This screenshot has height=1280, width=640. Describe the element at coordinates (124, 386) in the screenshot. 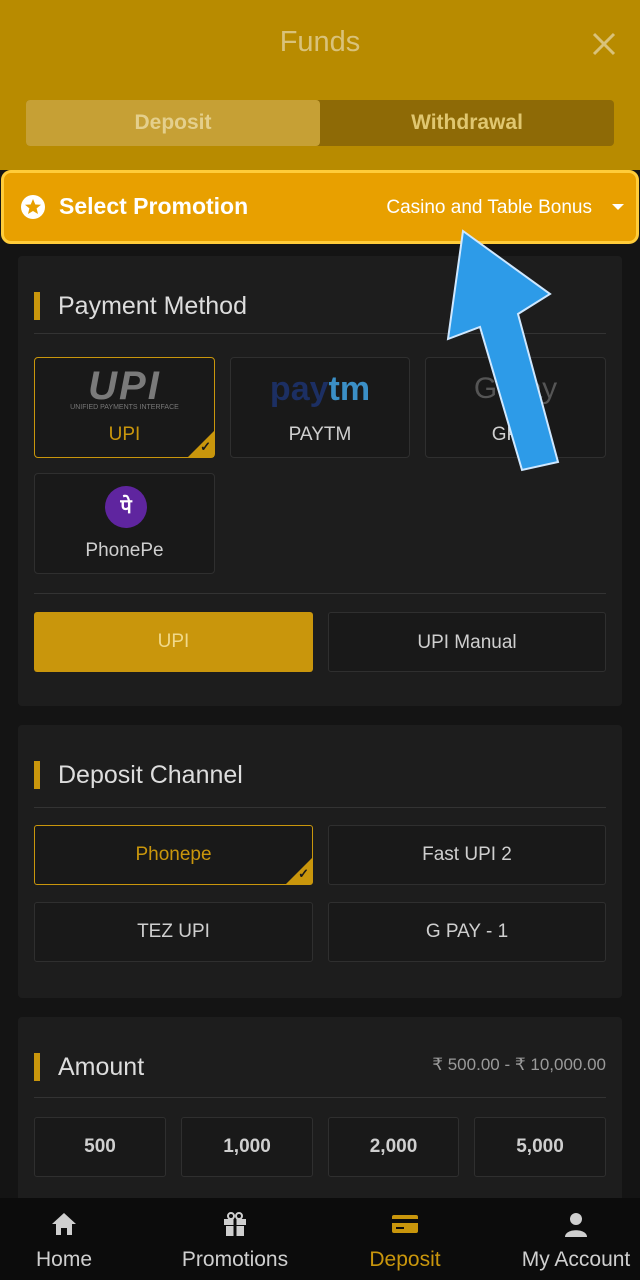

I see `upi-logo: UPI` at that location.